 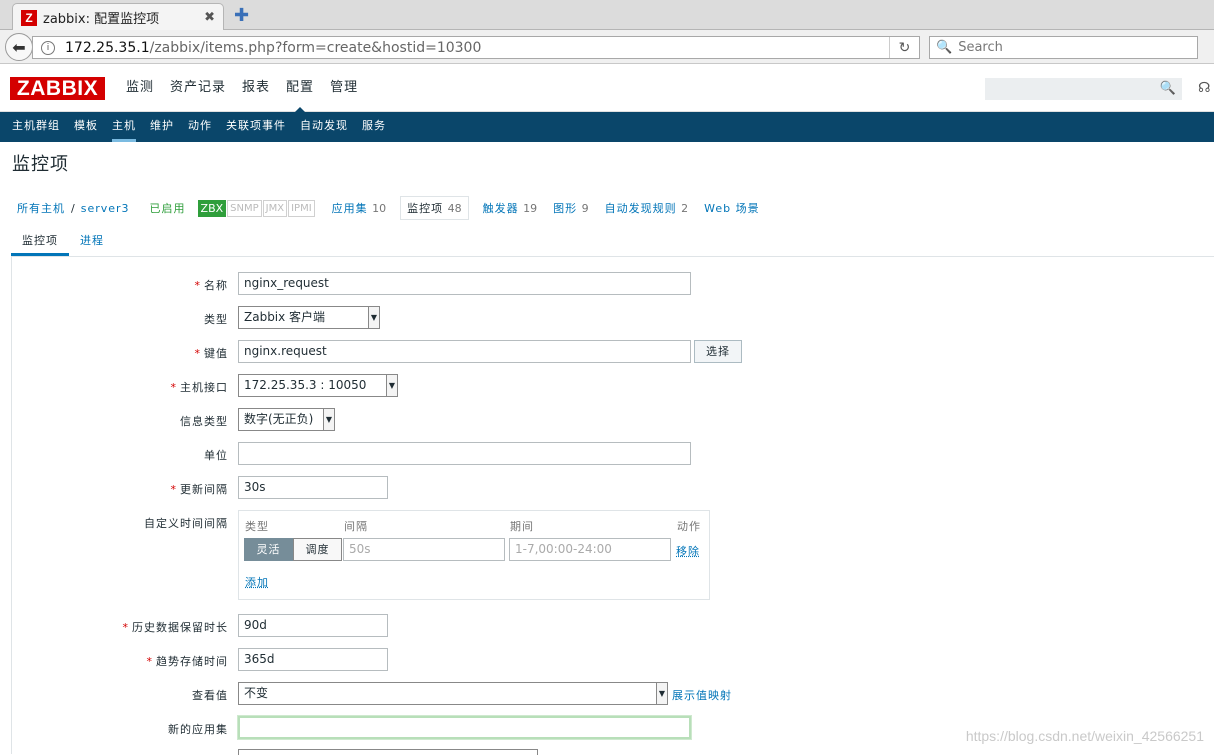 What do you see at coordinates (198, 729) in the screenshot?
I see `new-application-label: 新的应用集` at bounding box center [198, 729].